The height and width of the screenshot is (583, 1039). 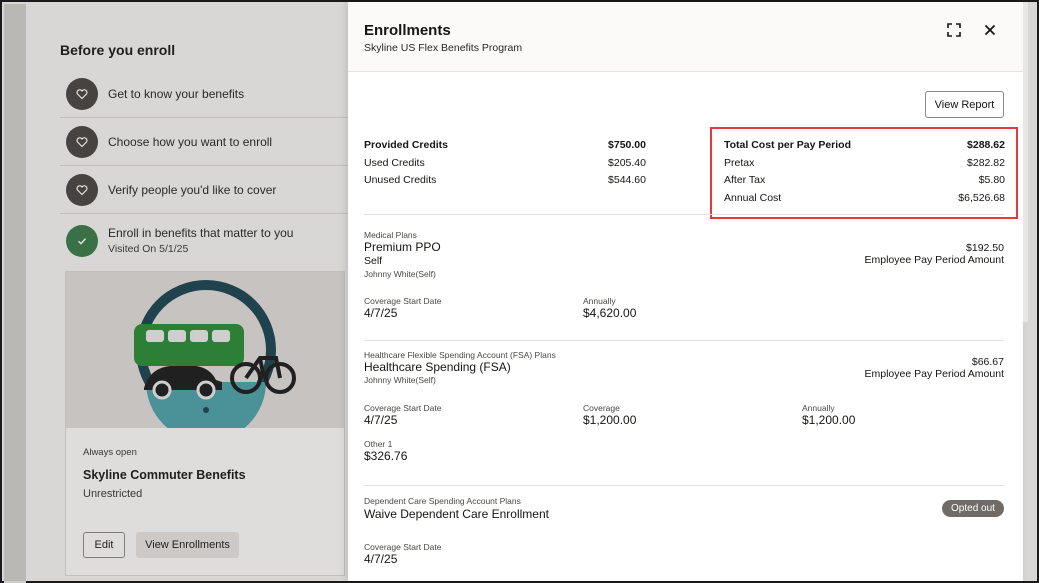 I want to click on left-decorative-strip, so click(x=15, y=293).